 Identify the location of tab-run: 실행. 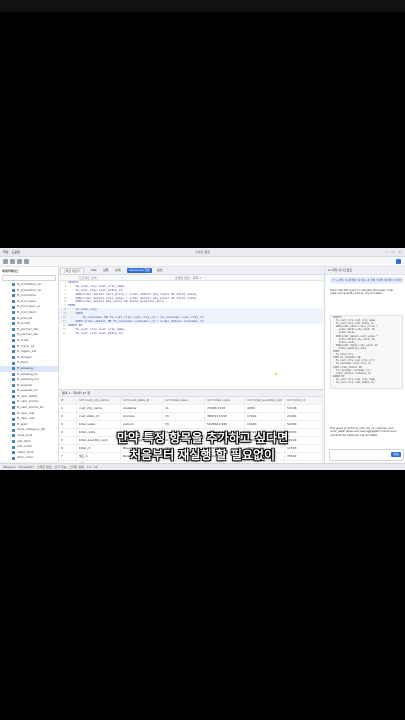
(106, 270).